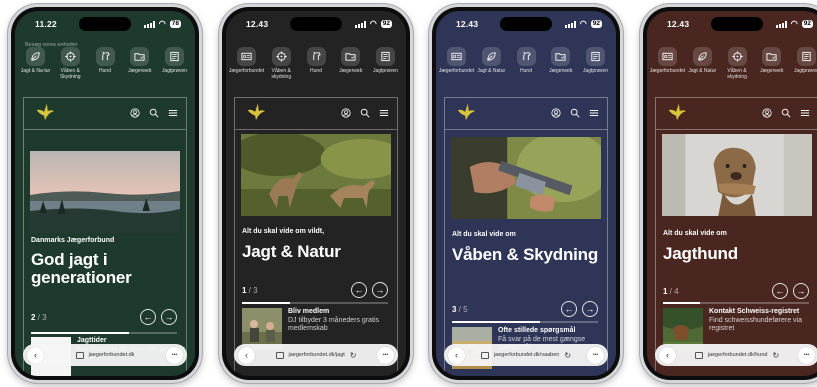 The height and width of the screenshot is (387, 817). I want to click on browser-toolbar: ‹ jaegerforbundet.dk/jagt ↻ •••, so click(316, 355).